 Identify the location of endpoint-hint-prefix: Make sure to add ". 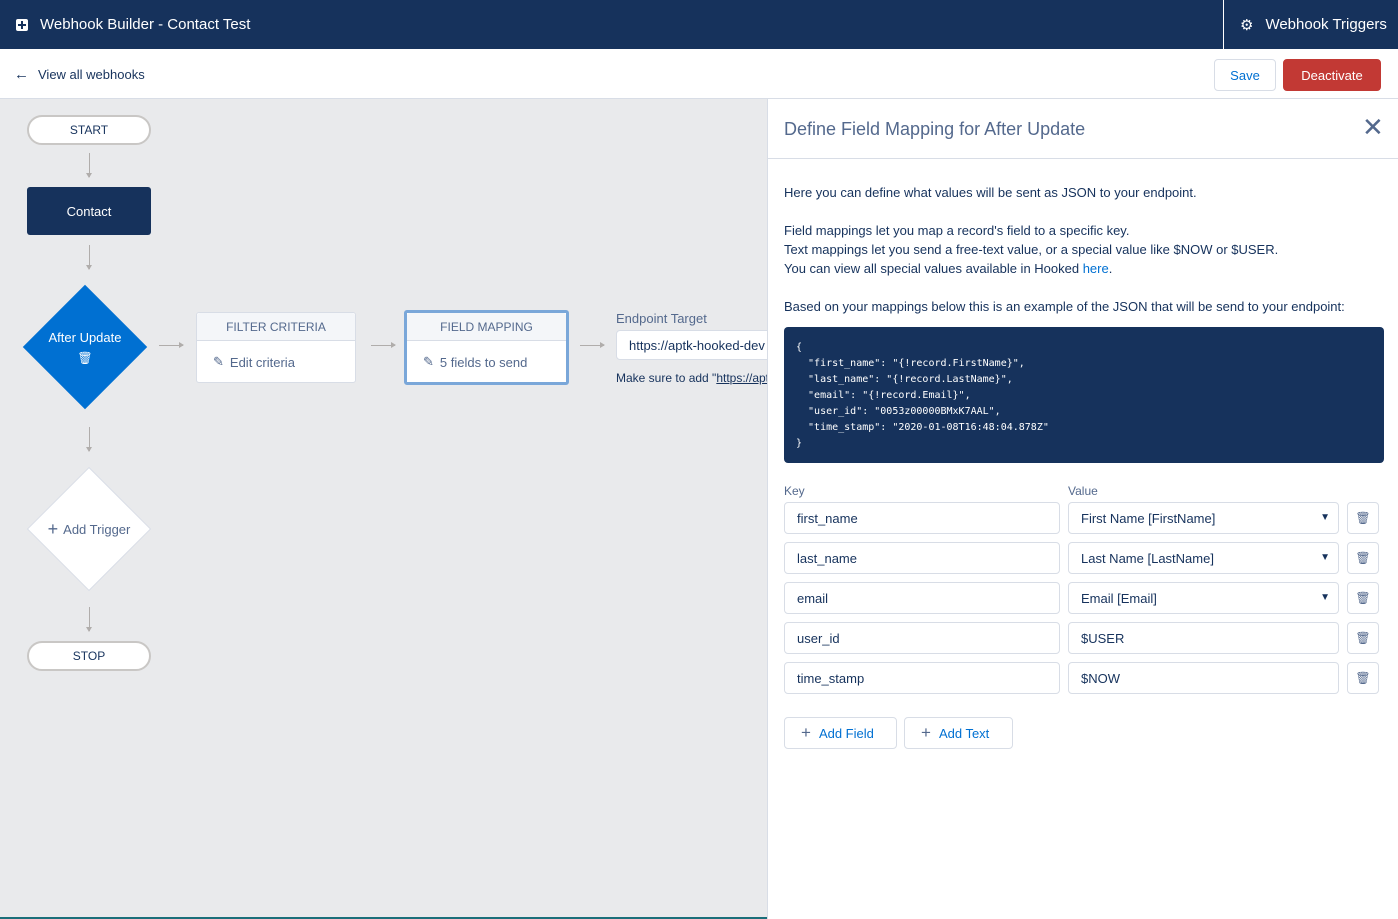
(666, 378).